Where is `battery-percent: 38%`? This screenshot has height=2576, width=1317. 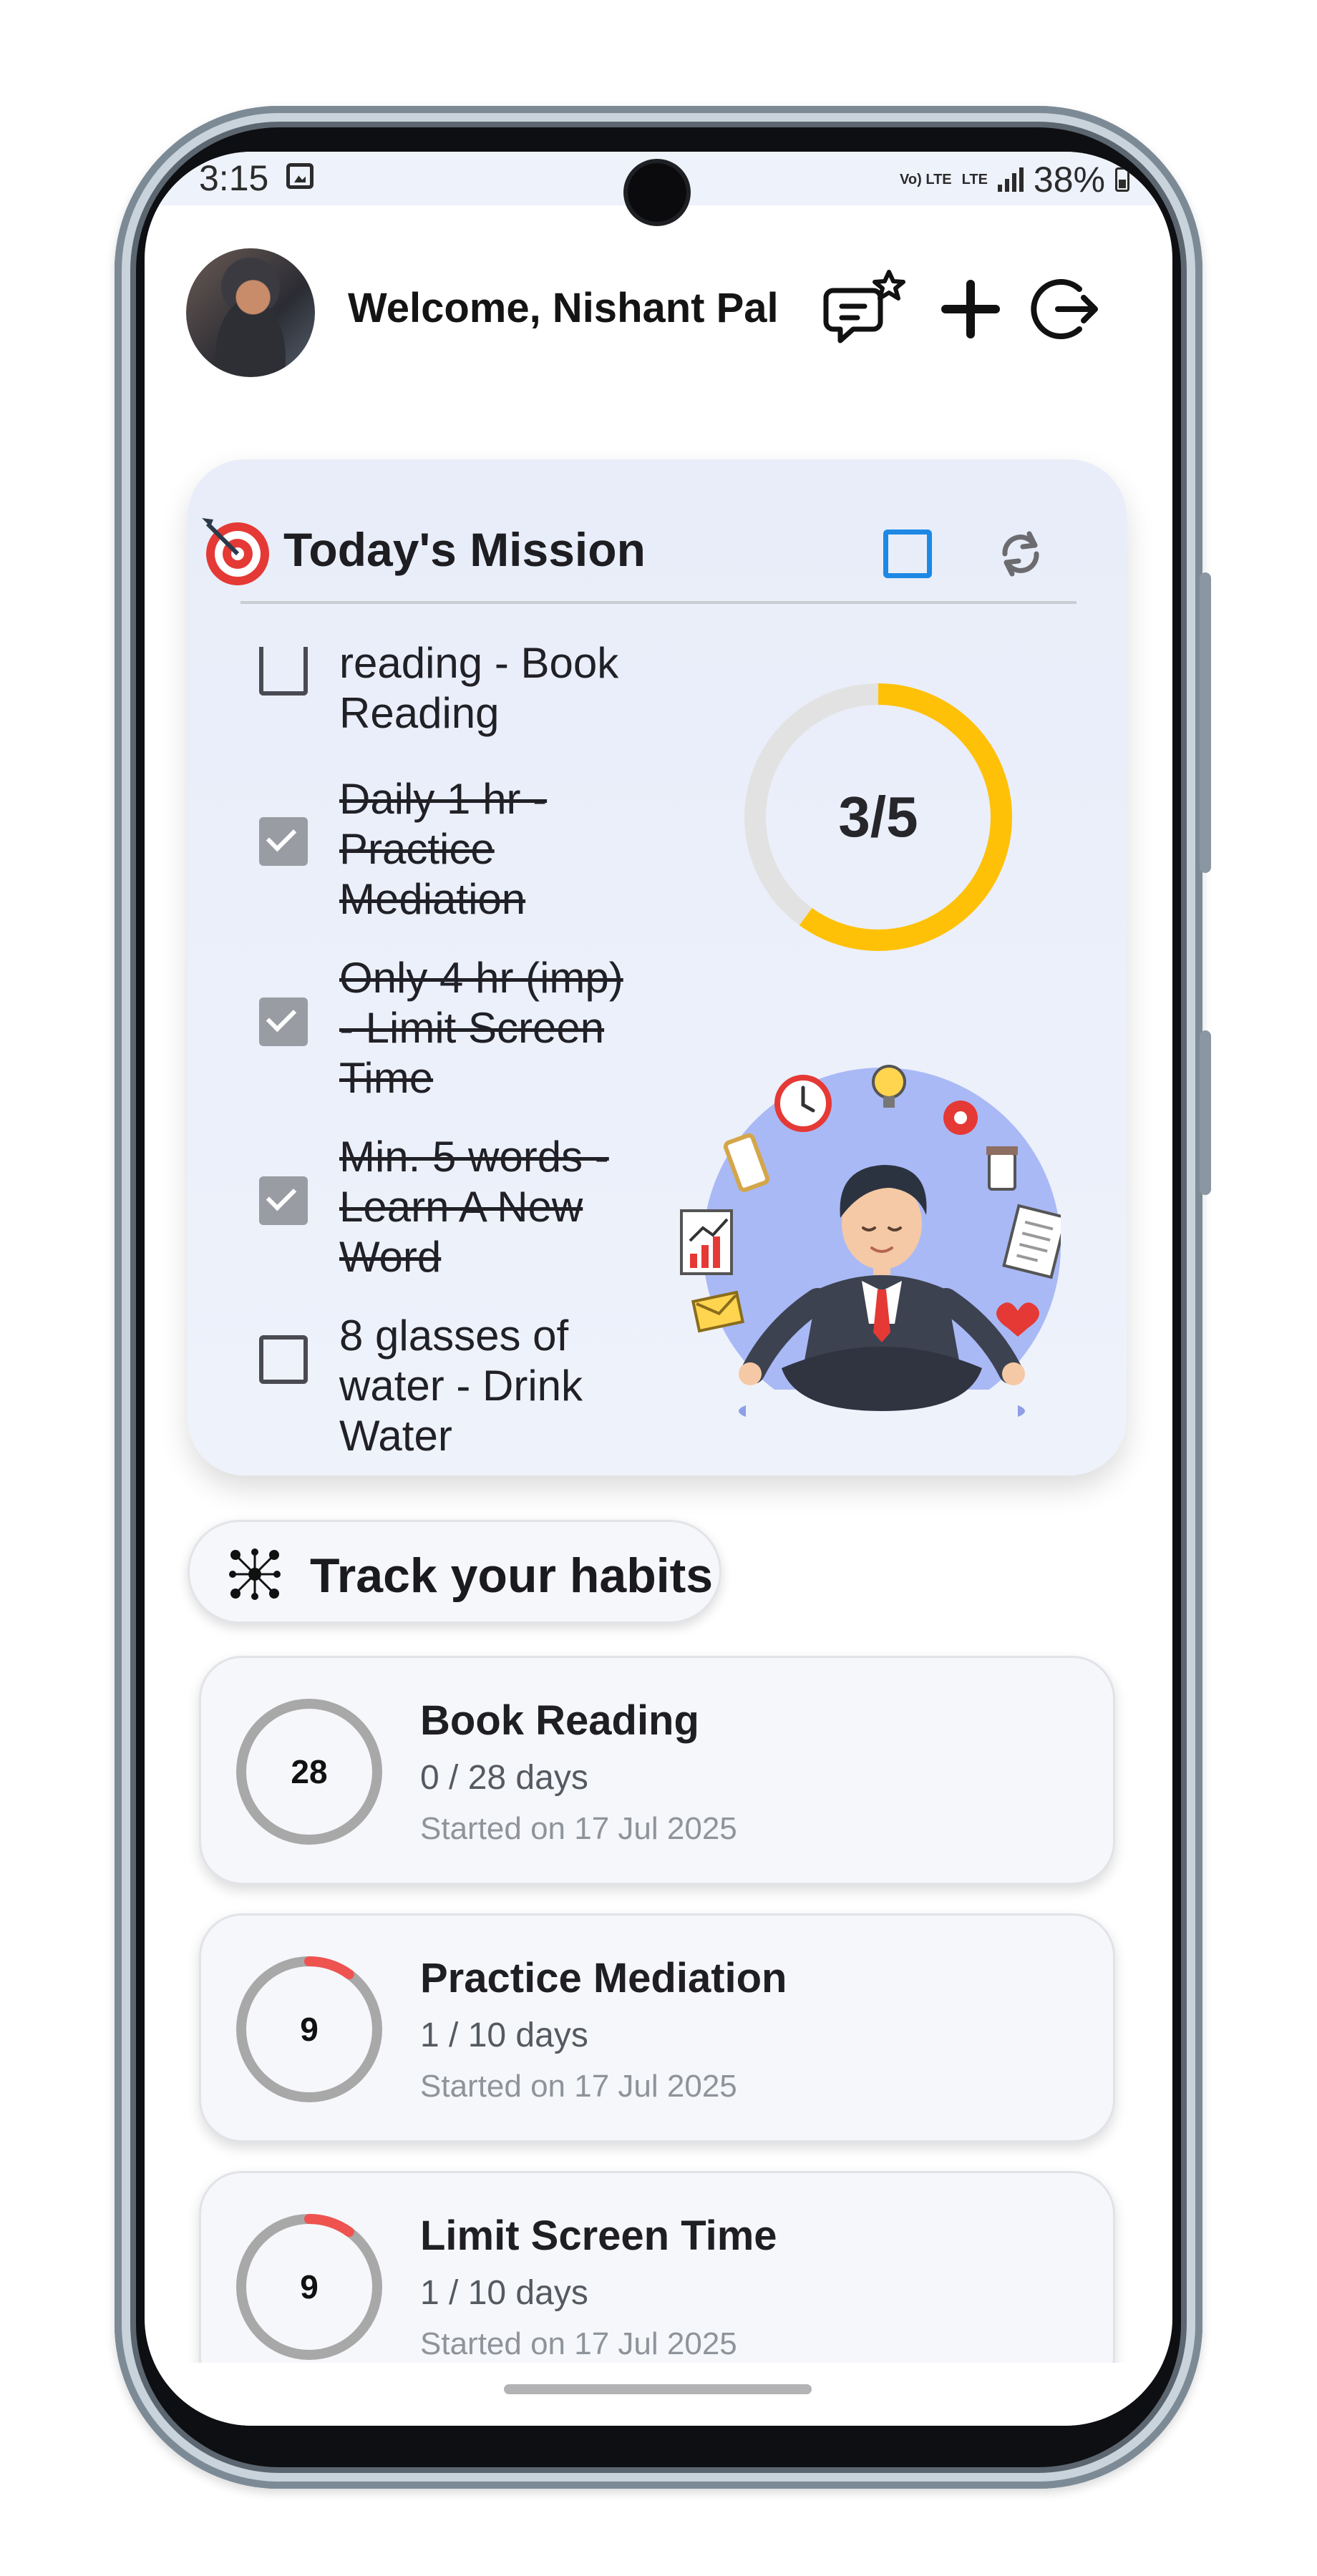
battery-percent: 38% is located at coordinates (1069, 180).